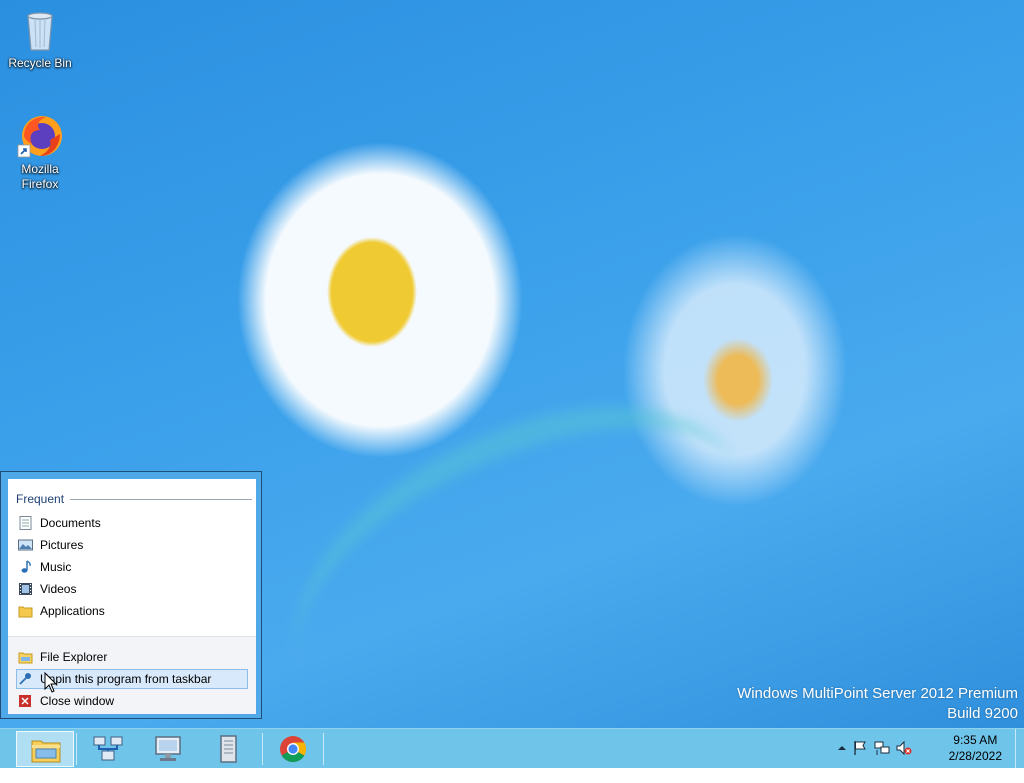 The width and height of the screenshot is (1024, 783). I want to click on music-library-icon, so click(26, 566).